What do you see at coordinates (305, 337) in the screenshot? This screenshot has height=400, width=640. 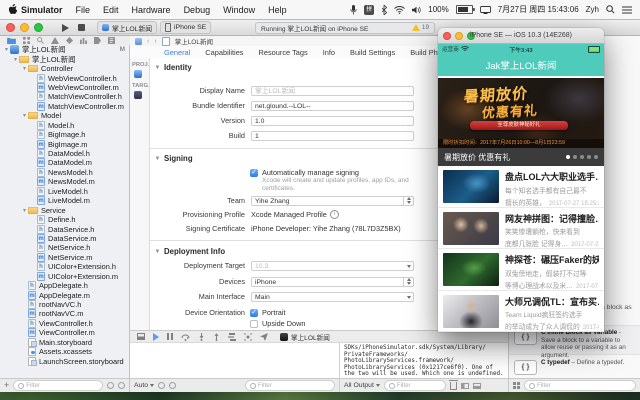 I see `debug-process-chip: 掌上LOL新闻` at bounding box center [305, 337].